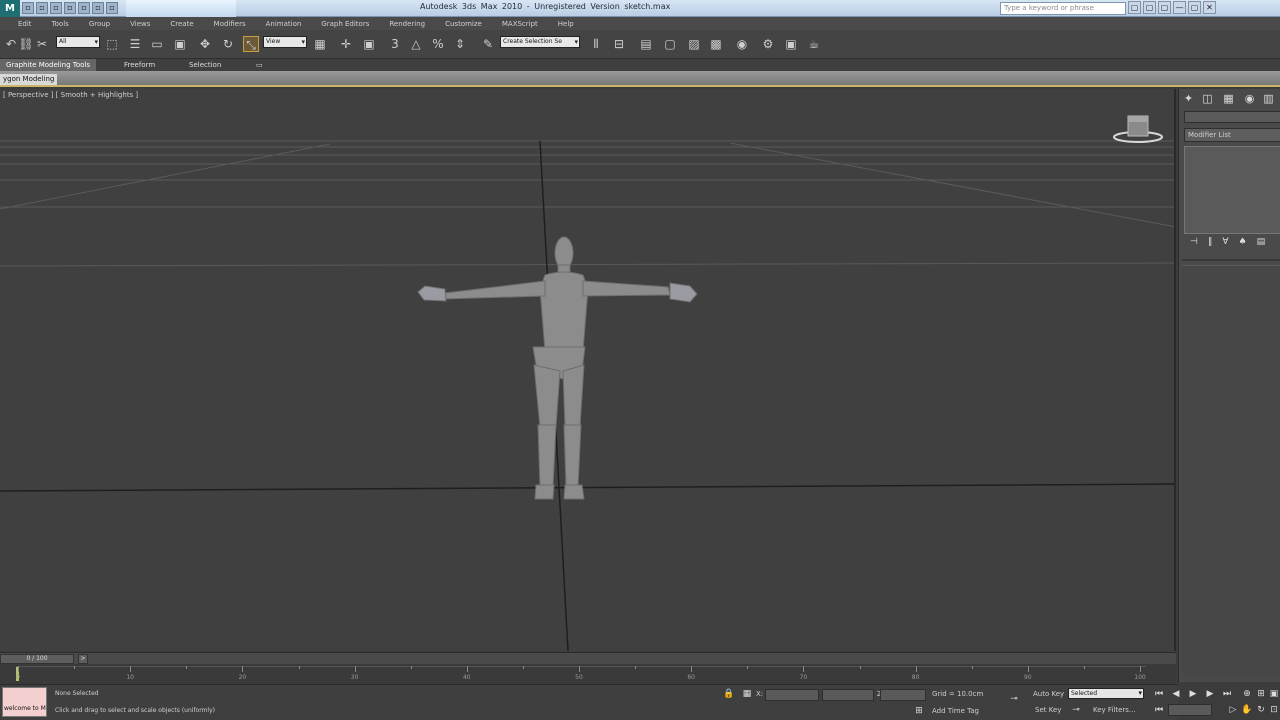 The image size is (1280, 720). Describe the element at coordinates (488, 44) in the screenshot. I see `edit-named-selection-icon: ✎` at that location.